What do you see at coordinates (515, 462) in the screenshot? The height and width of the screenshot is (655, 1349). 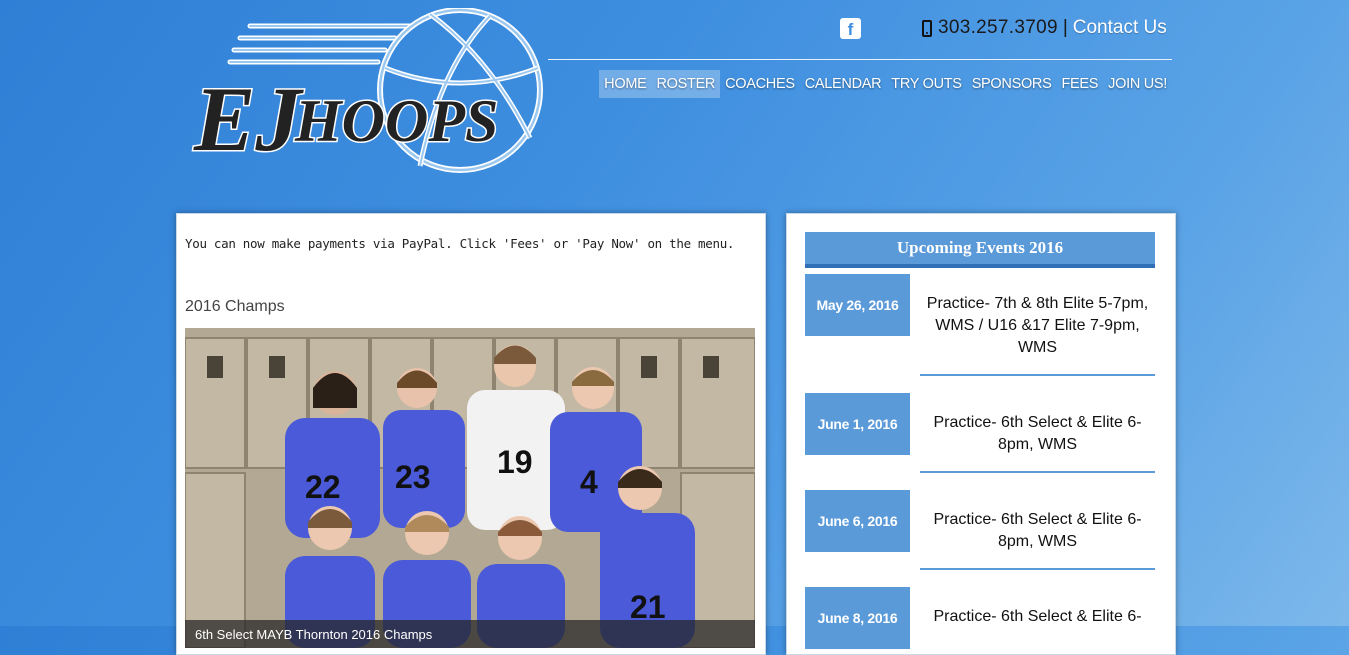 I see `svg-text: 19` at bounding box center [515, 462].